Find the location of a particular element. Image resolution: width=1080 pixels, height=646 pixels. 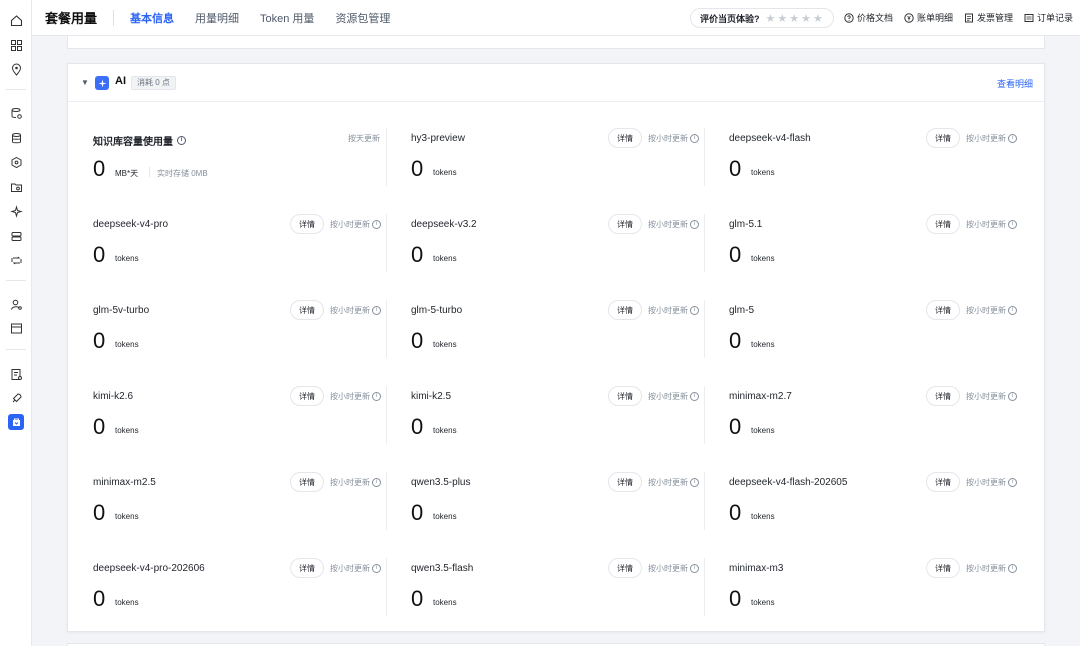

home-icon is located at coordinates (16, 20).